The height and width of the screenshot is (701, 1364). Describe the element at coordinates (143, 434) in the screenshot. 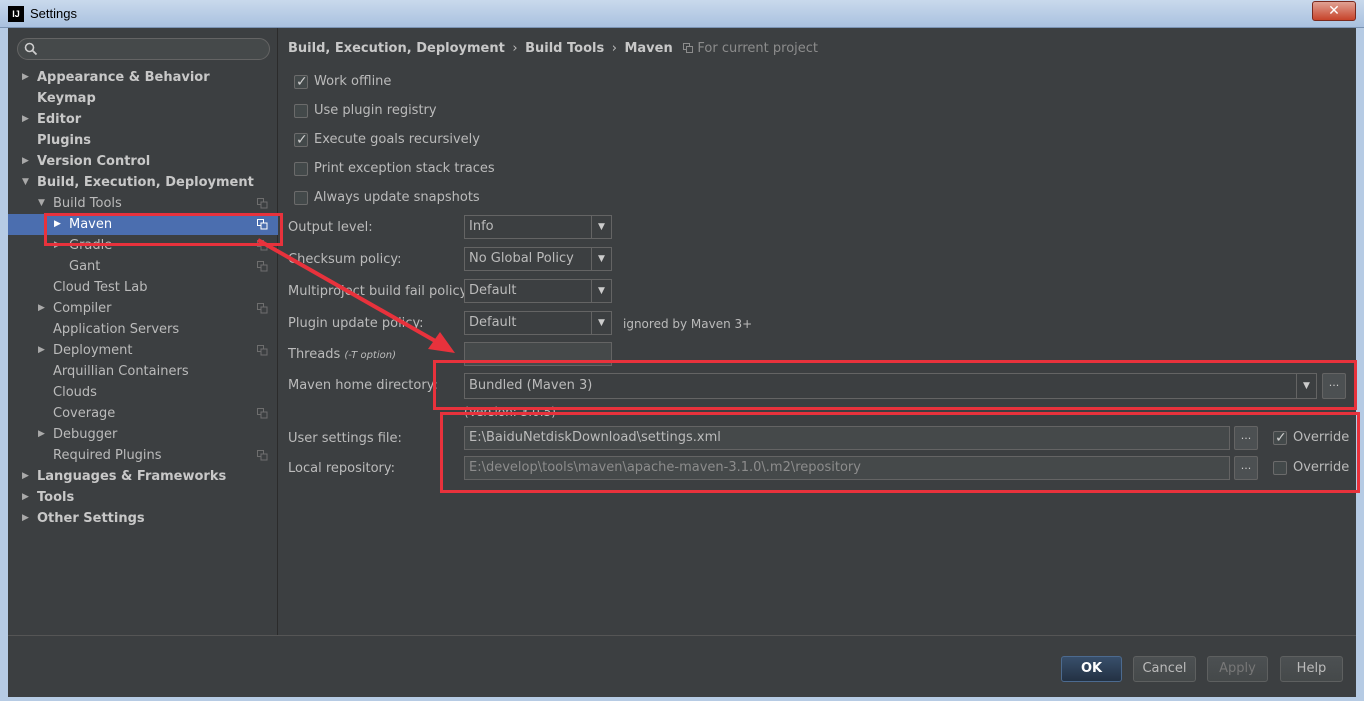

I see `sidebar-item-debugger: ▶ Debugger` at that location.